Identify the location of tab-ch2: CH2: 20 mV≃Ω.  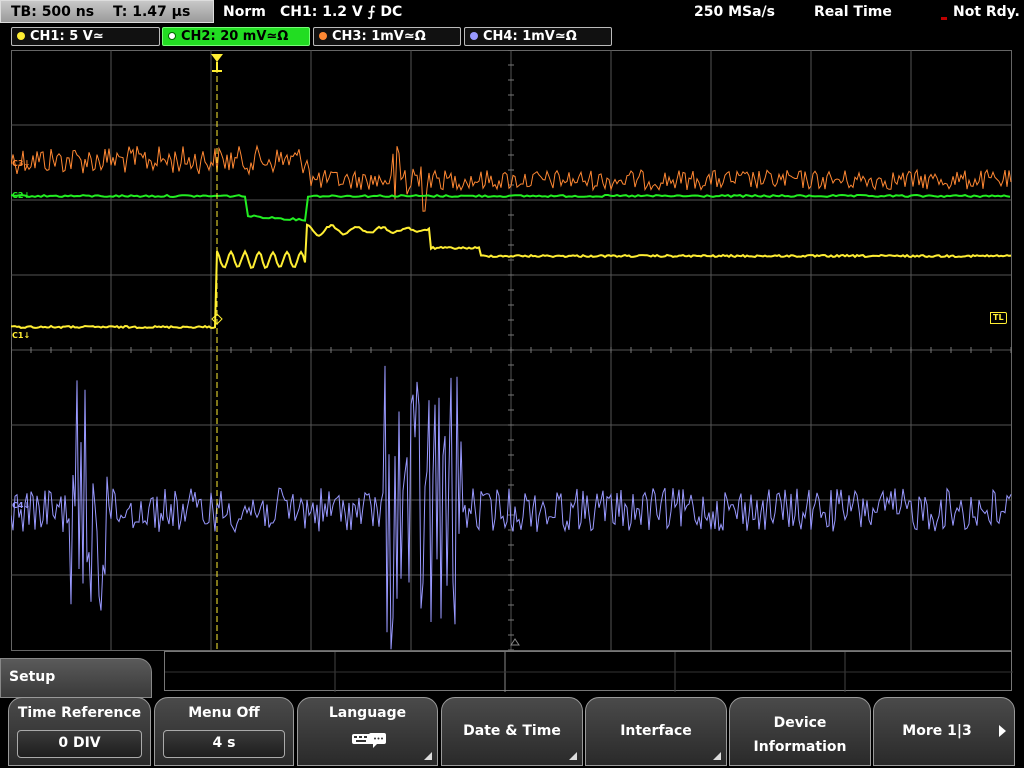
(236, 36).